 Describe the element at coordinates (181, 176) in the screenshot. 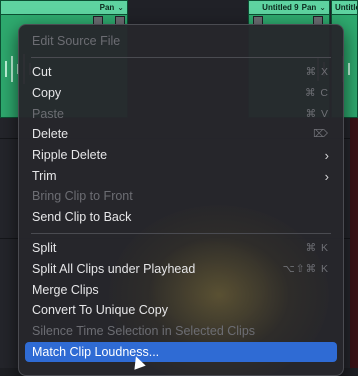

I see `menu-item-trim: Trim ›` at that location.